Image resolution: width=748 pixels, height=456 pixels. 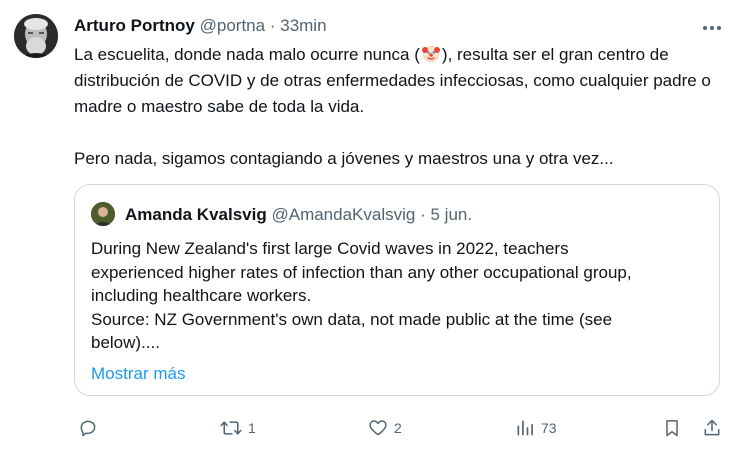 I want to click on quoted-author-name: Amanda Kvalsvig, so click(x=196, y=214).